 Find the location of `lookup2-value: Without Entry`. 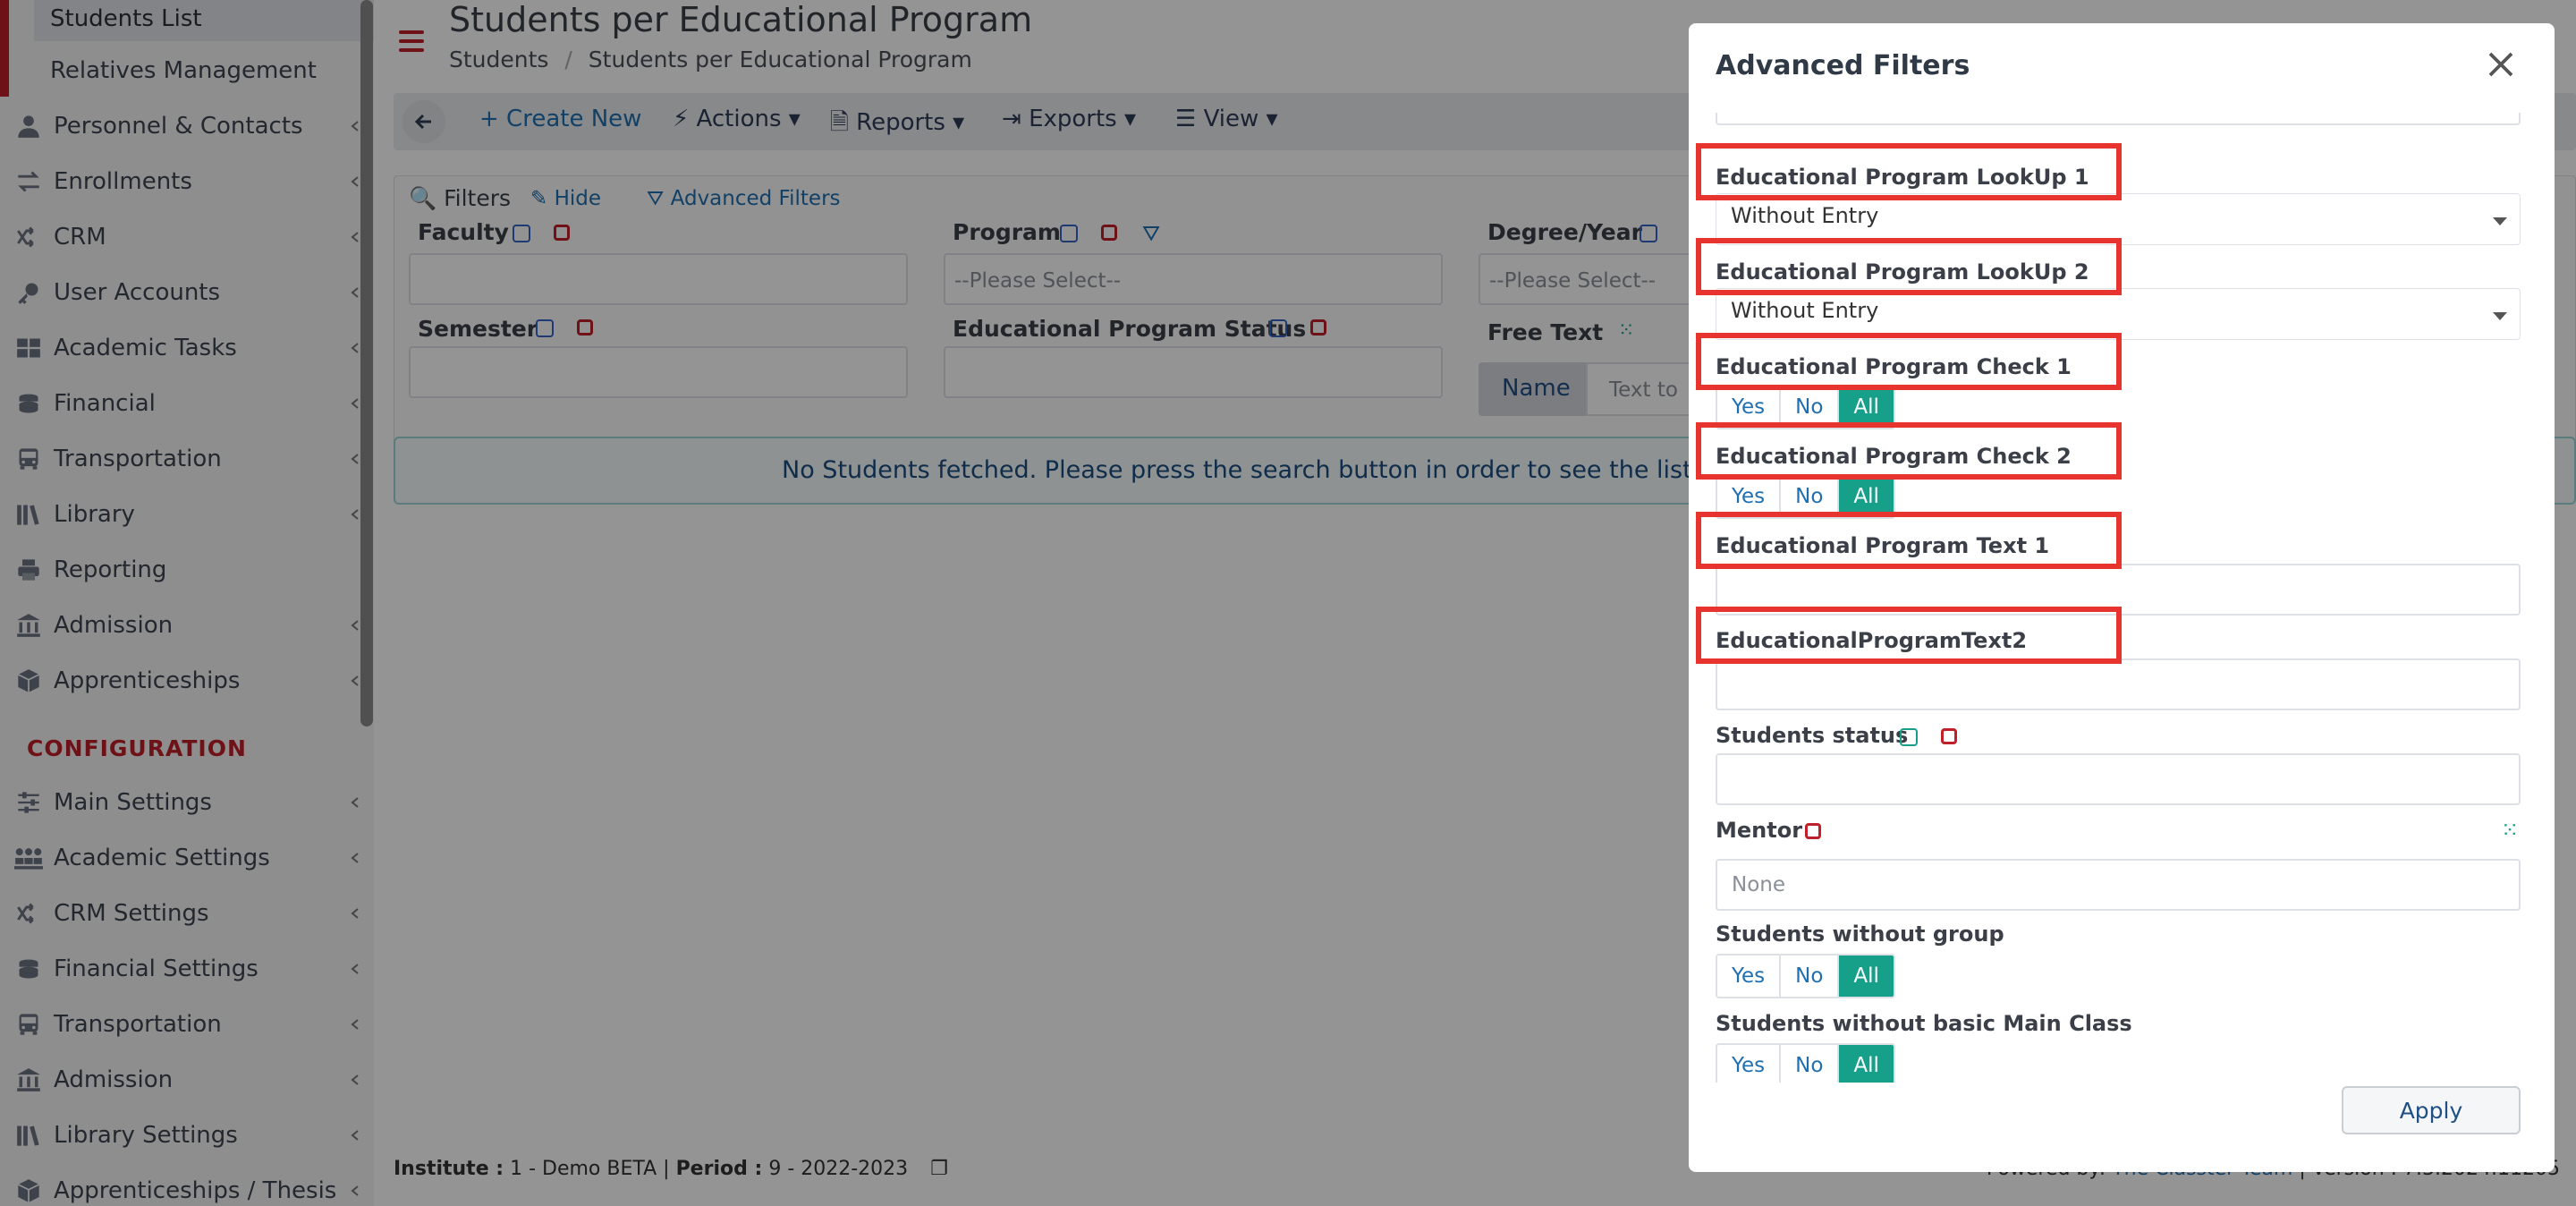

lookup2-value: Without Entry is located at coordinates (1805, 310).